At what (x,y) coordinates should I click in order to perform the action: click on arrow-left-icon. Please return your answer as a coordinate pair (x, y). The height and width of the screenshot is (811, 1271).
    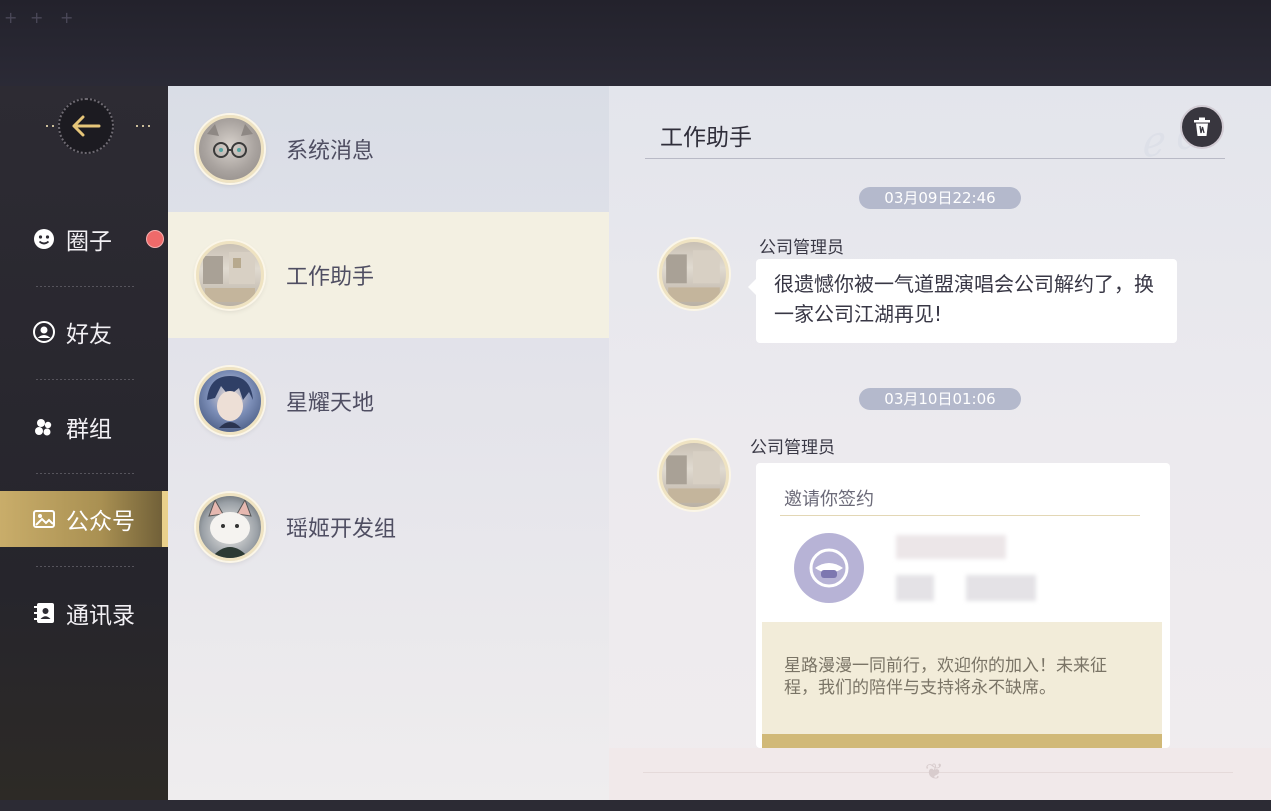
    Looking at the image, I should click on (86, 126).